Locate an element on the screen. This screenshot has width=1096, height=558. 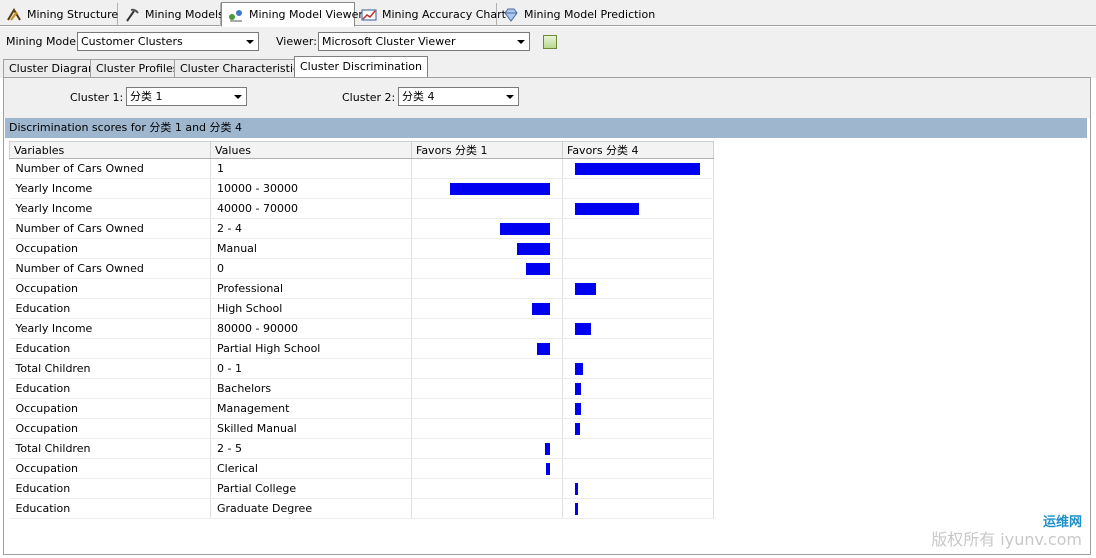
value-cell: 80000 - 90000 is located at coordinates (311, 328).